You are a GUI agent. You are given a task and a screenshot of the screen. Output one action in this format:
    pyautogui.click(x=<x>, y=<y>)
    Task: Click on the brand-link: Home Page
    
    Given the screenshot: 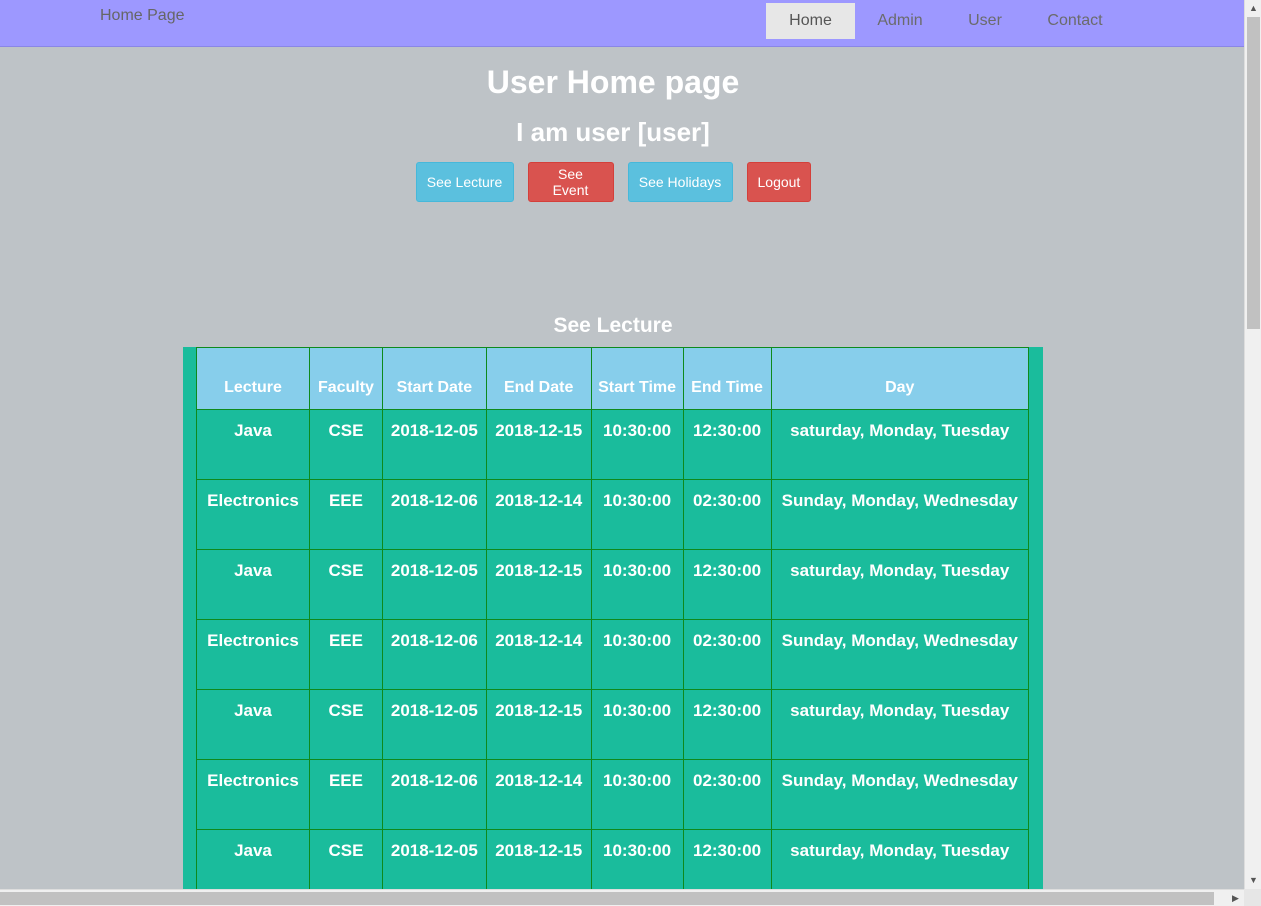 What is the action you would take?
    pyautogui.click(x=142, y=16)
    